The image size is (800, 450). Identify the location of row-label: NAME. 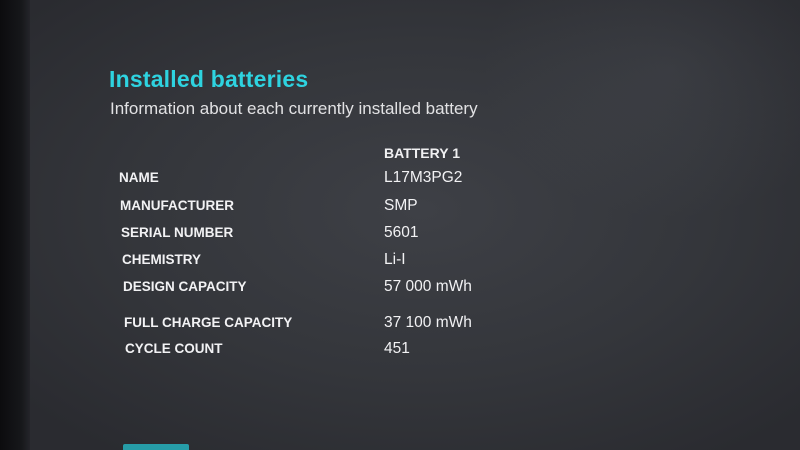
(139, 177).